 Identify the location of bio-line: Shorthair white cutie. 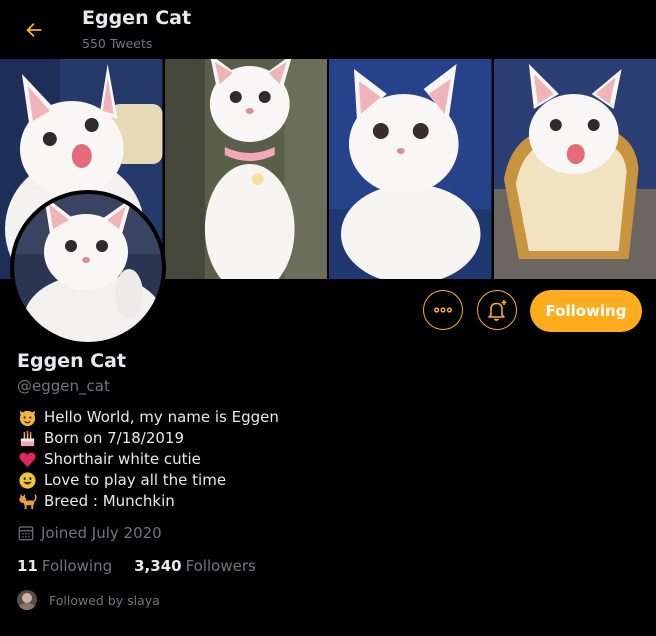
(148, 459).